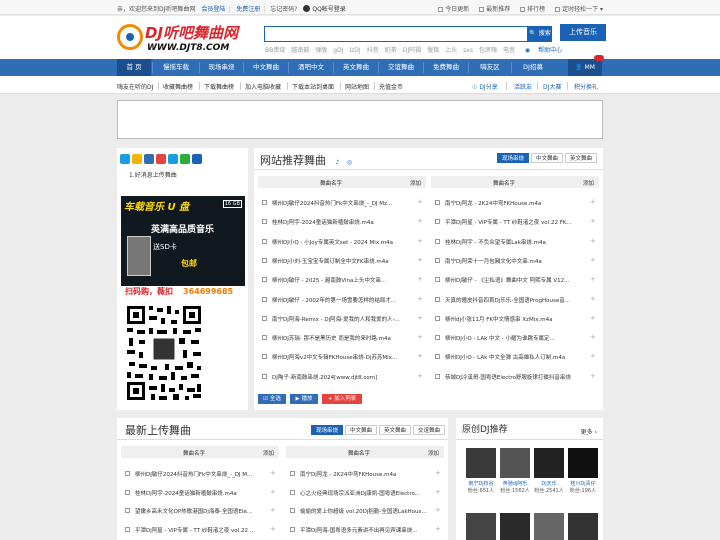 This screenshot has height=540, width=720. What do you see at coordinates (493, 261) in the screenshot?
I see `song-title: 南宁Dj阿荣十一月包厢文化中文串.m4a` at bounding box center [493, 261].